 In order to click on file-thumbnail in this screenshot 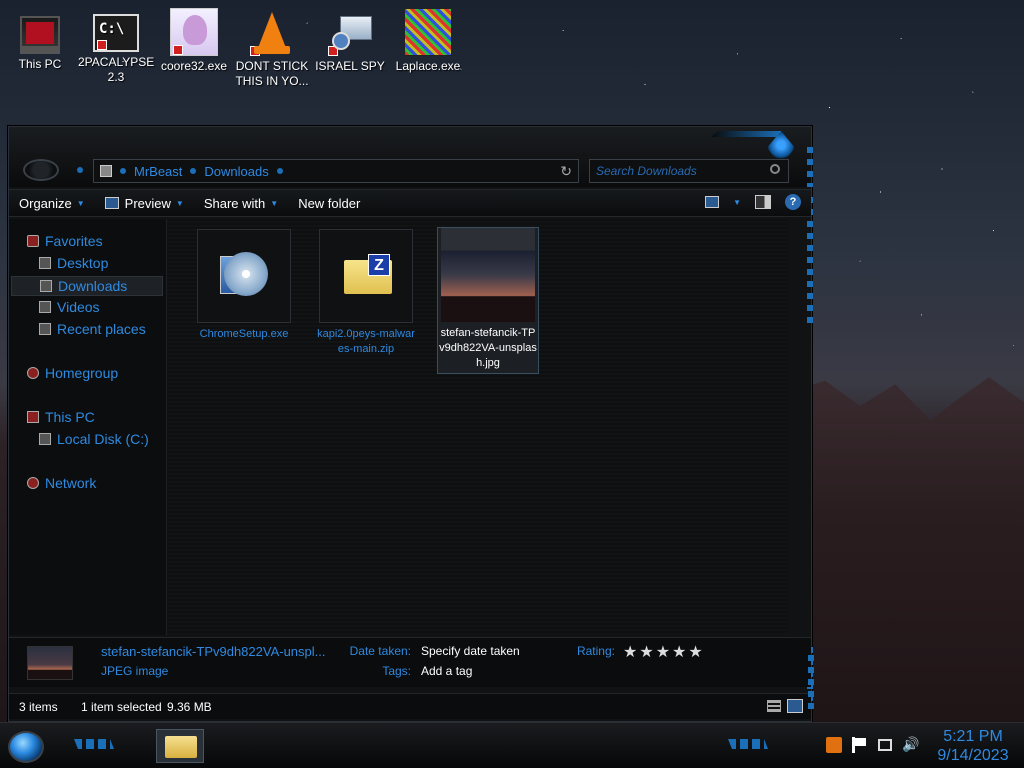, I will do `click(244, 276)`.